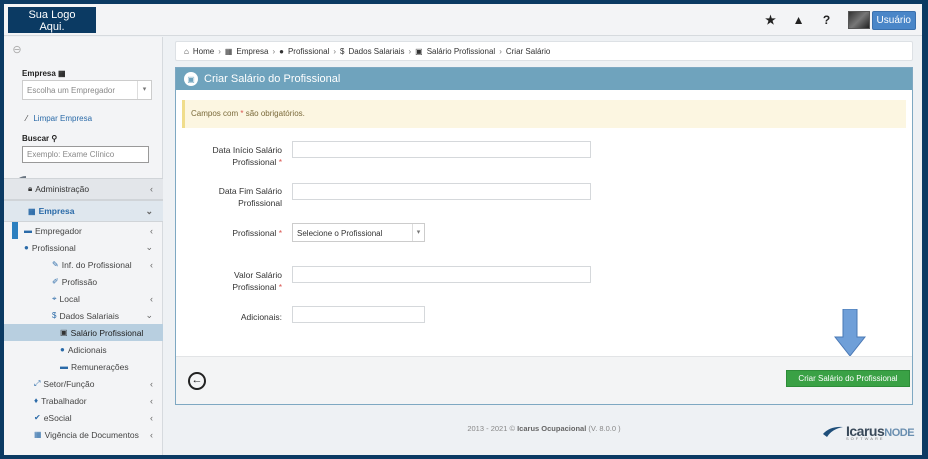 The image size is (928, 459). I want to click on wrench-icon: ✐, so click(55, 281).